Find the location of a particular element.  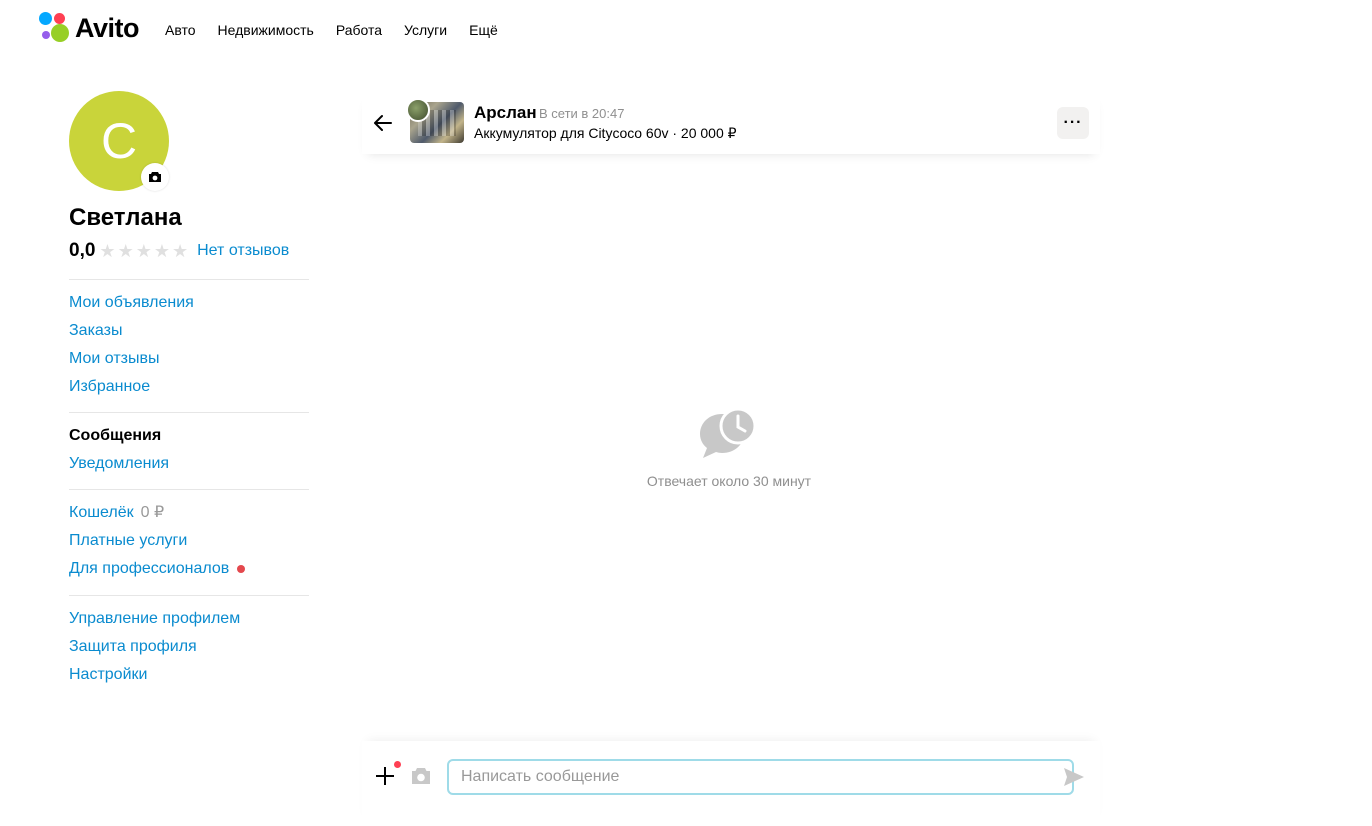

menu-wallet: Кошелёк 0 ₽ is located at coordinates (157, 513).